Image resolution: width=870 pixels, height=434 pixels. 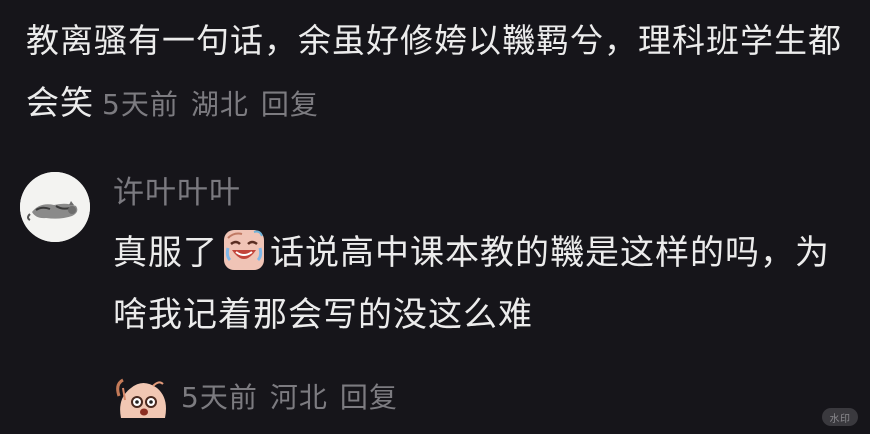 I want to click on watermark-badge: 水印, so click(x=840, y=417).